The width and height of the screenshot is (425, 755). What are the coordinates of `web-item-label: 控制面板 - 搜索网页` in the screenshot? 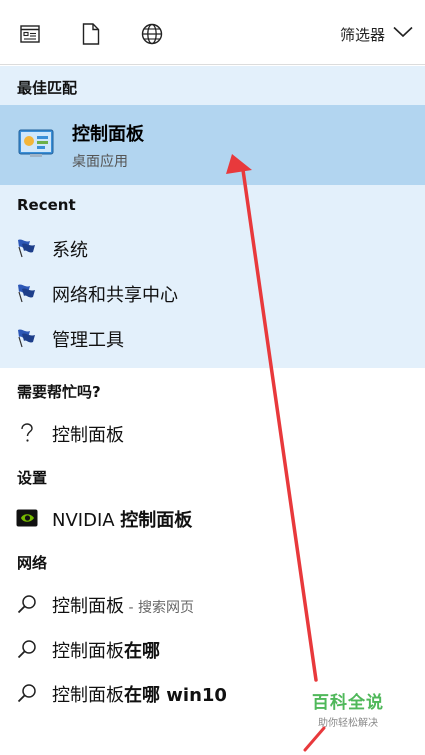 It's located at (123, 605).